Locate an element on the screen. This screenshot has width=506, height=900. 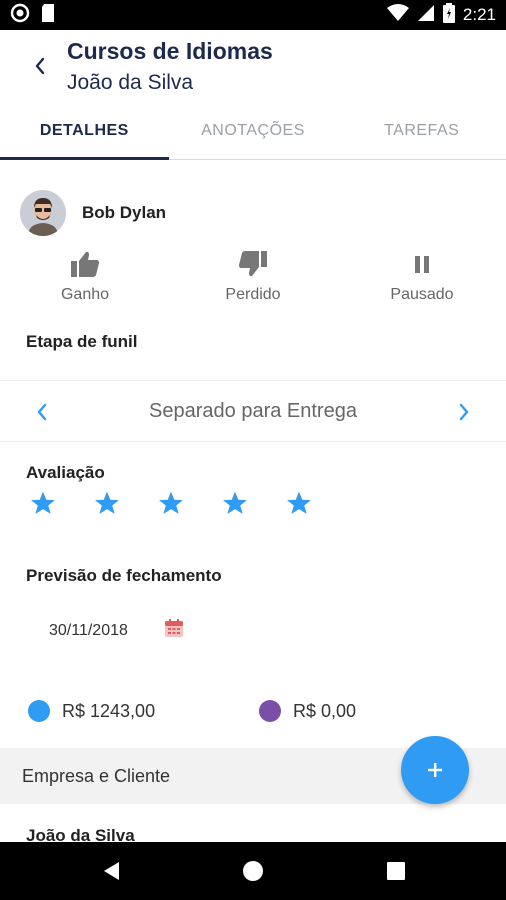
contact-row: Bob Dylan is located at coordinates (93, 213).